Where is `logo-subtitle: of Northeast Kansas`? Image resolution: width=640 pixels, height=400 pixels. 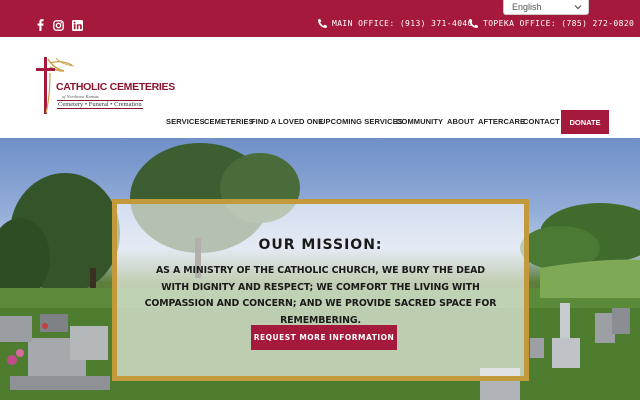 logo-subtitle: of Northeast Kansas is located at coordinates (80, 96).